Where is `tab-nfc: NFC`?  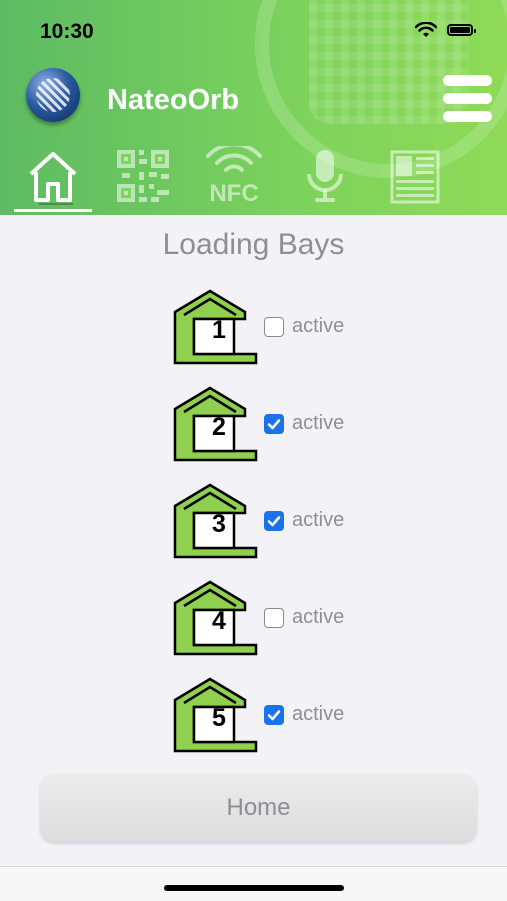
tab-nfc: NFC is located at coordinates (234, 176).